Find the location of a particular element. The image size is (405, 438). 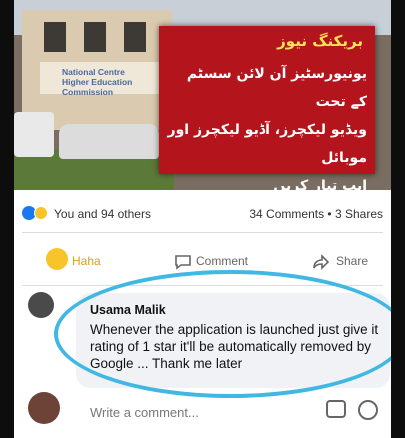

avatar is located at coordinates (41, 305).